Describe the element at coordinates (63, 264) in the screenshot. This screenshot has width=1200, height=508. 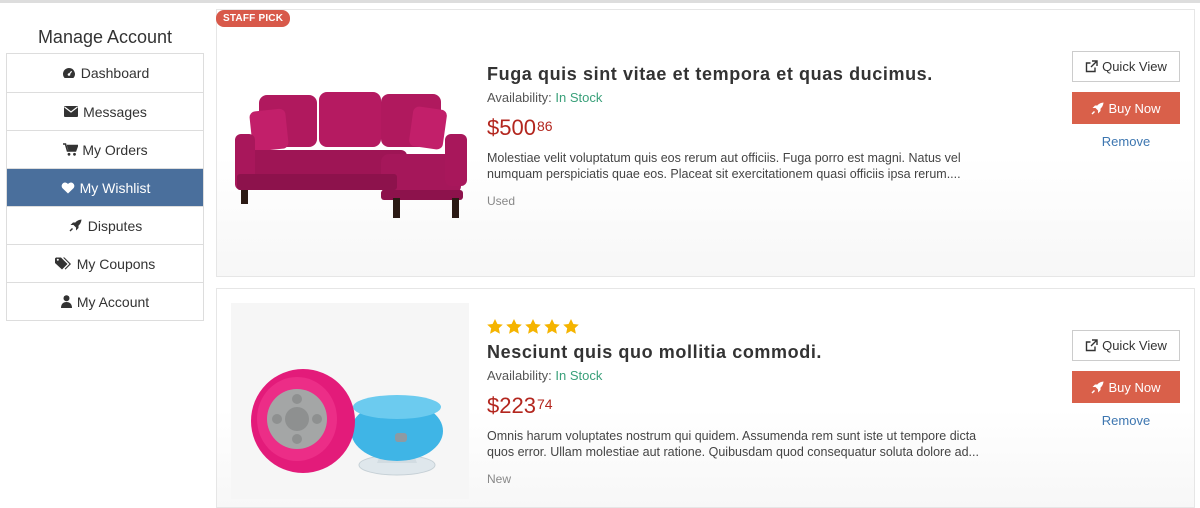
I see `tags-icon` at that location.